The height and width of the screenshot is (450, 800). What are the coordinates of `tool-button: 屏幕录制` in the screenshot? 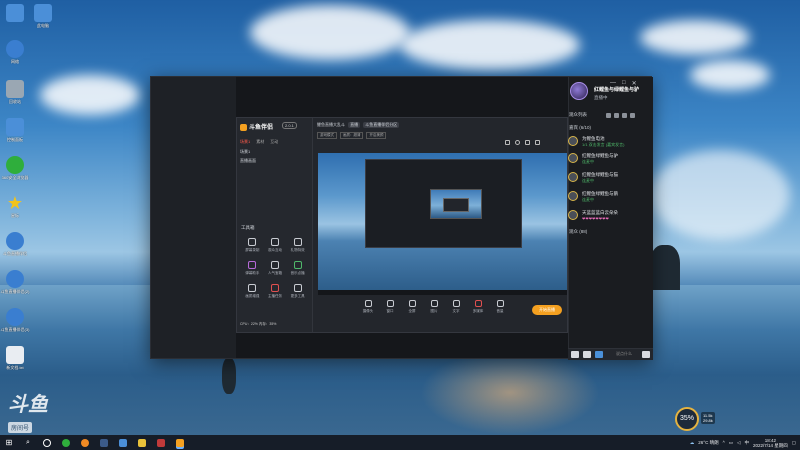 It's located at (252, 245).